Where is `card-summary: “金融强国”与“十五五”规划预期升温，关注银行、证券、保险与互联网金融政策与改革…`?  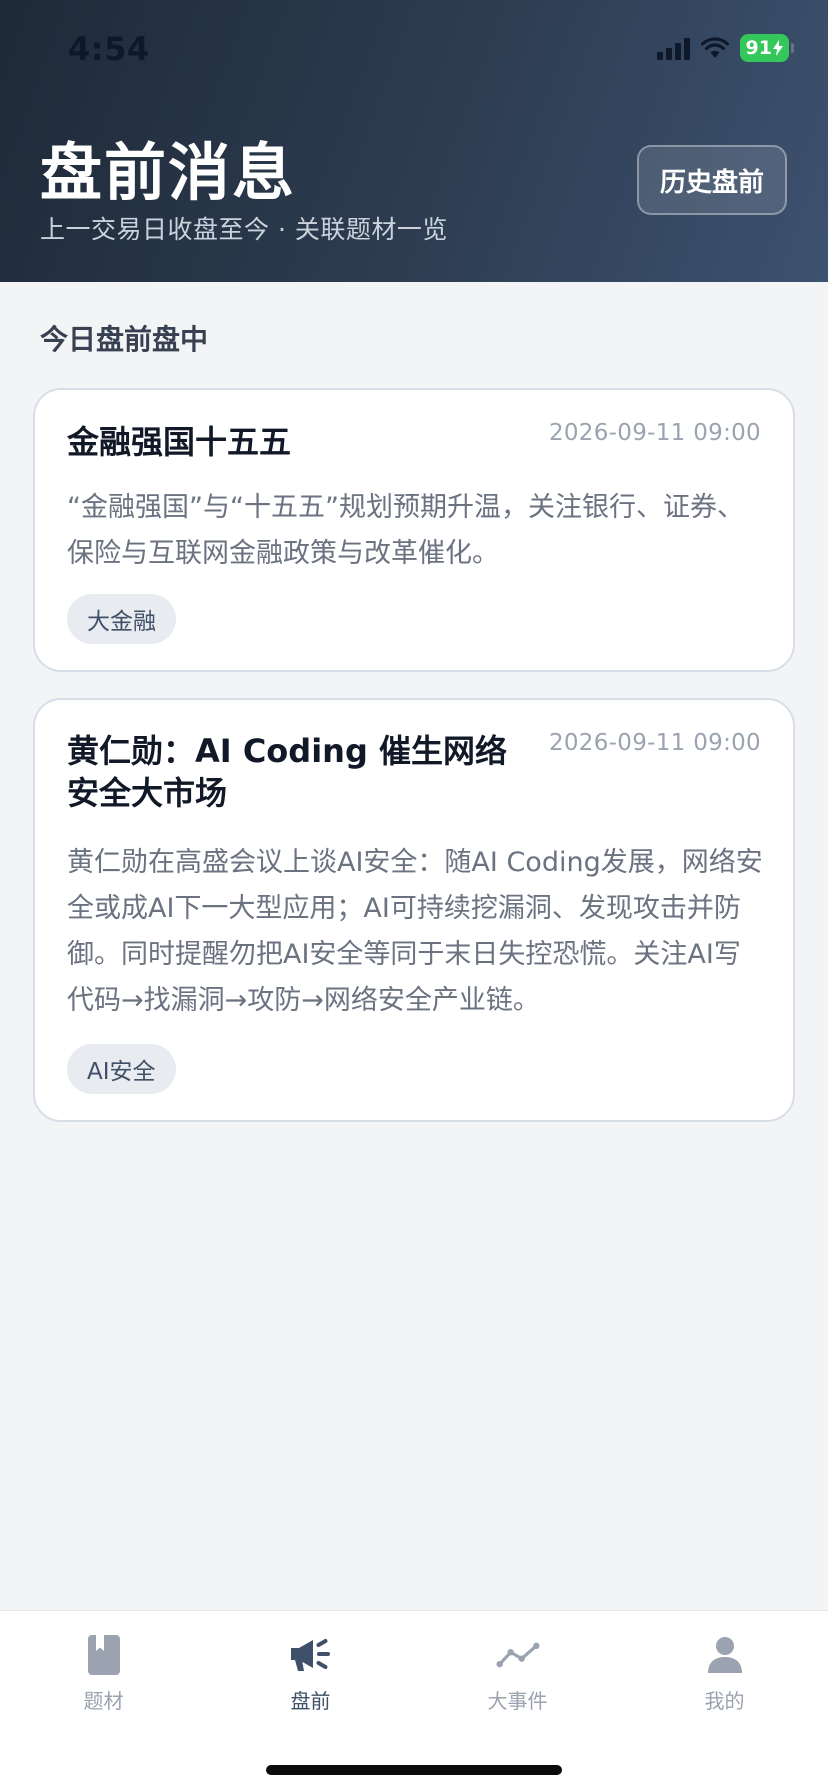 card-summary: “金融强国”与“十五五”规划预期升温，关注银行、证券、保险与互联网金融政策与改革… is located at coordinates (405, 530).